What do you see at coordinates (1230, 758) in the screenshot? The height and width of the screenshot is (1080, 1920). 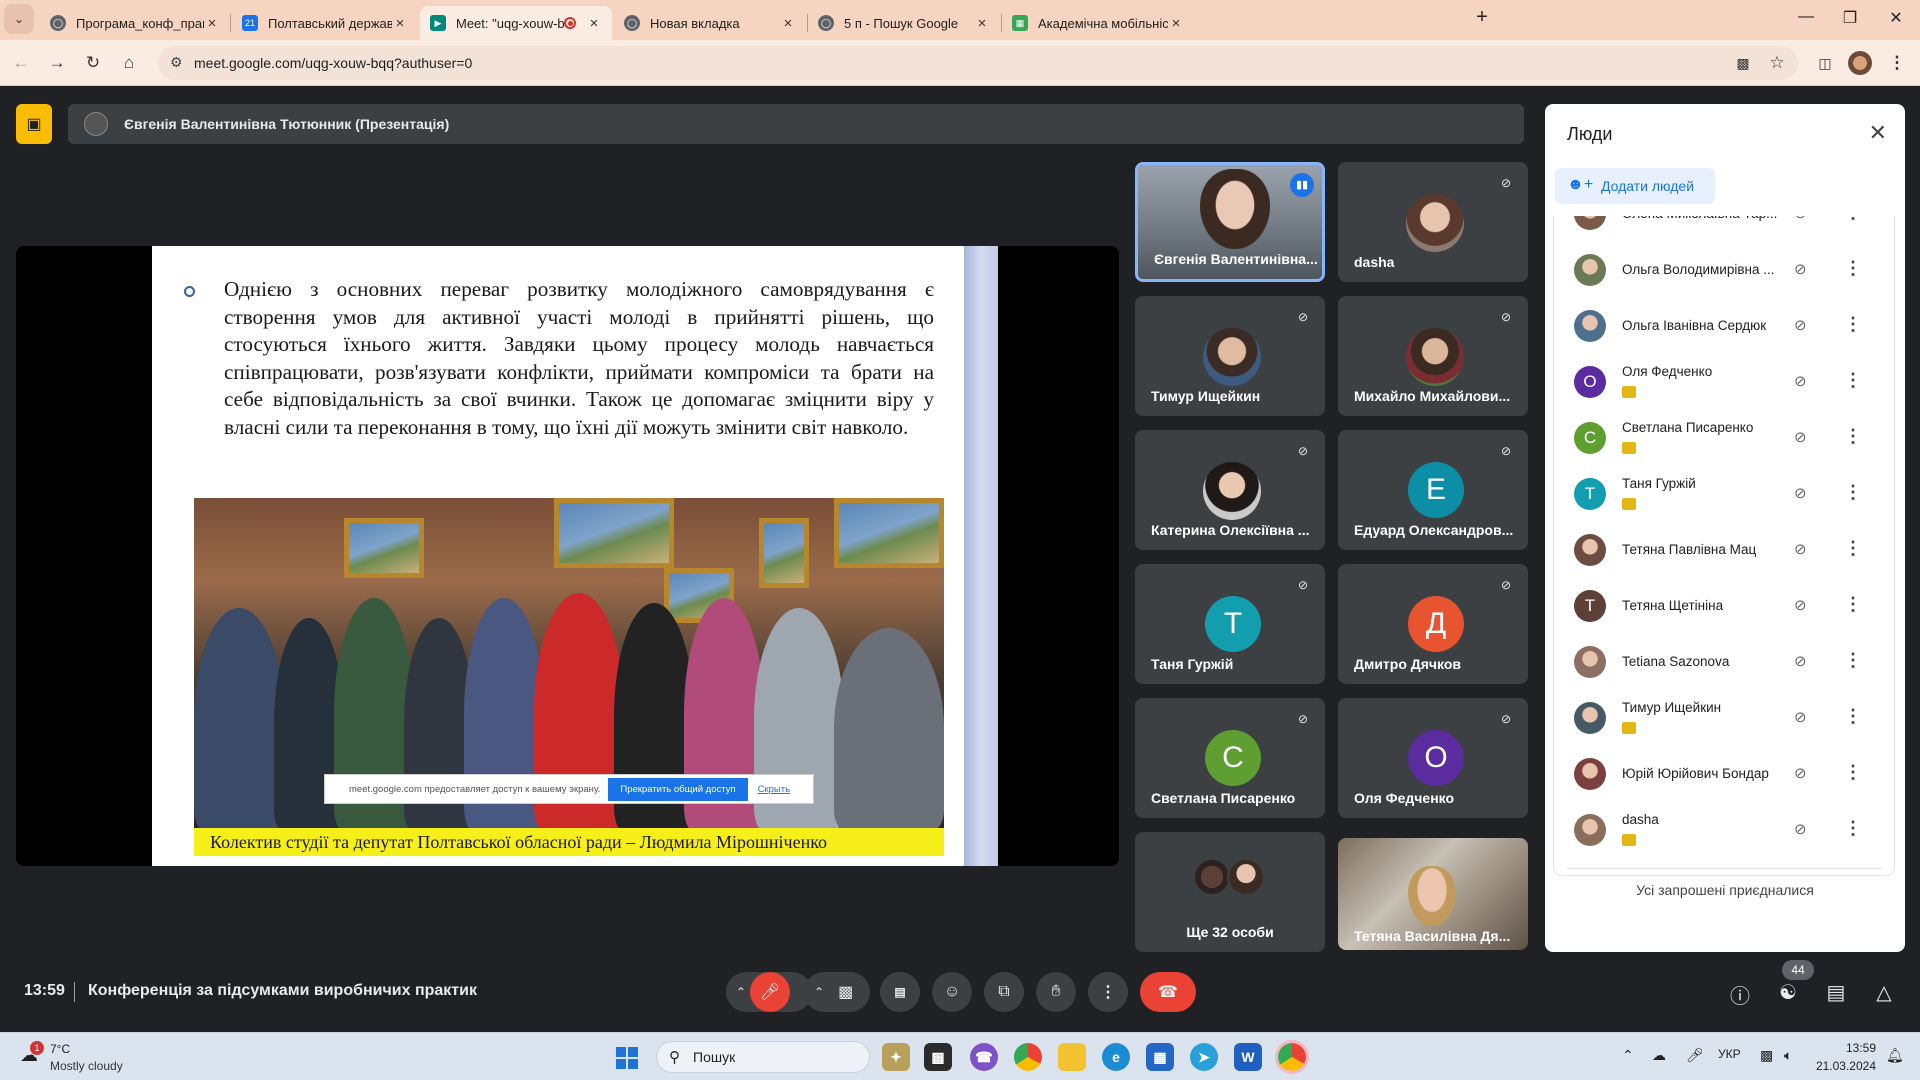 I see `participant-tile: С ⊘ Светлана Писаренко` at bounding box center [1230, 758].